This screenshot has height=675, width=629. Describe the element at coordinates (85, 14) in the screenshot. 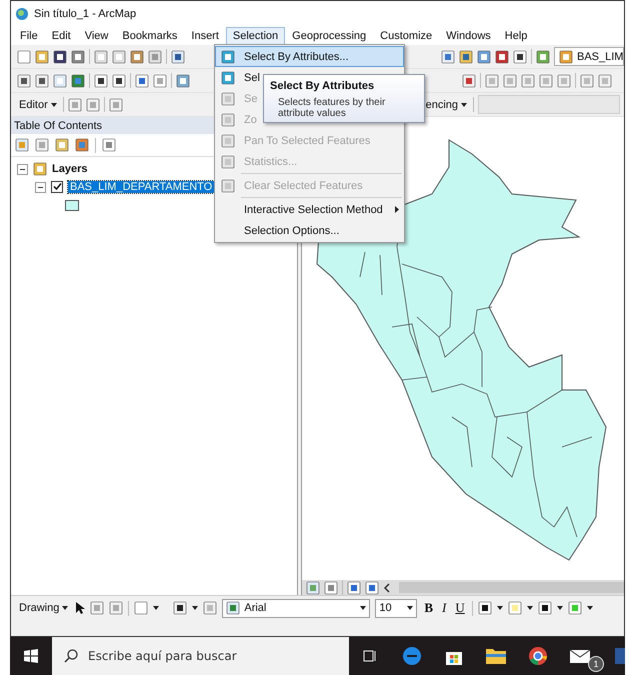

I see `window-title: Sin título_1 - ArcMap` at that location.